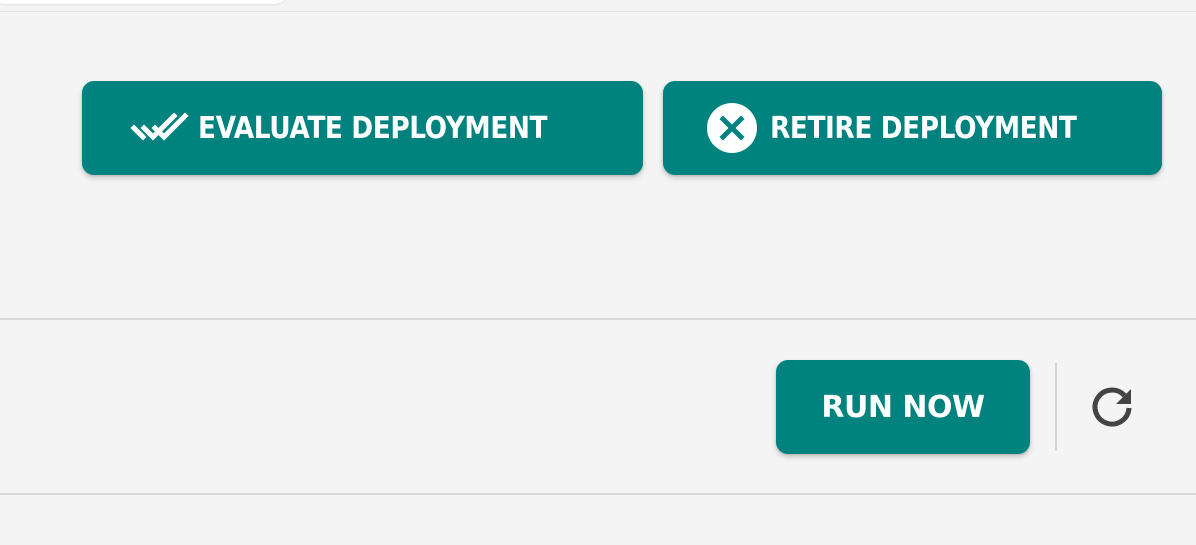 The image size is (1196, 545). I want to click on evaluate-deployment-label: EVALUATE DEPLOYMENT, so click(373, 128).